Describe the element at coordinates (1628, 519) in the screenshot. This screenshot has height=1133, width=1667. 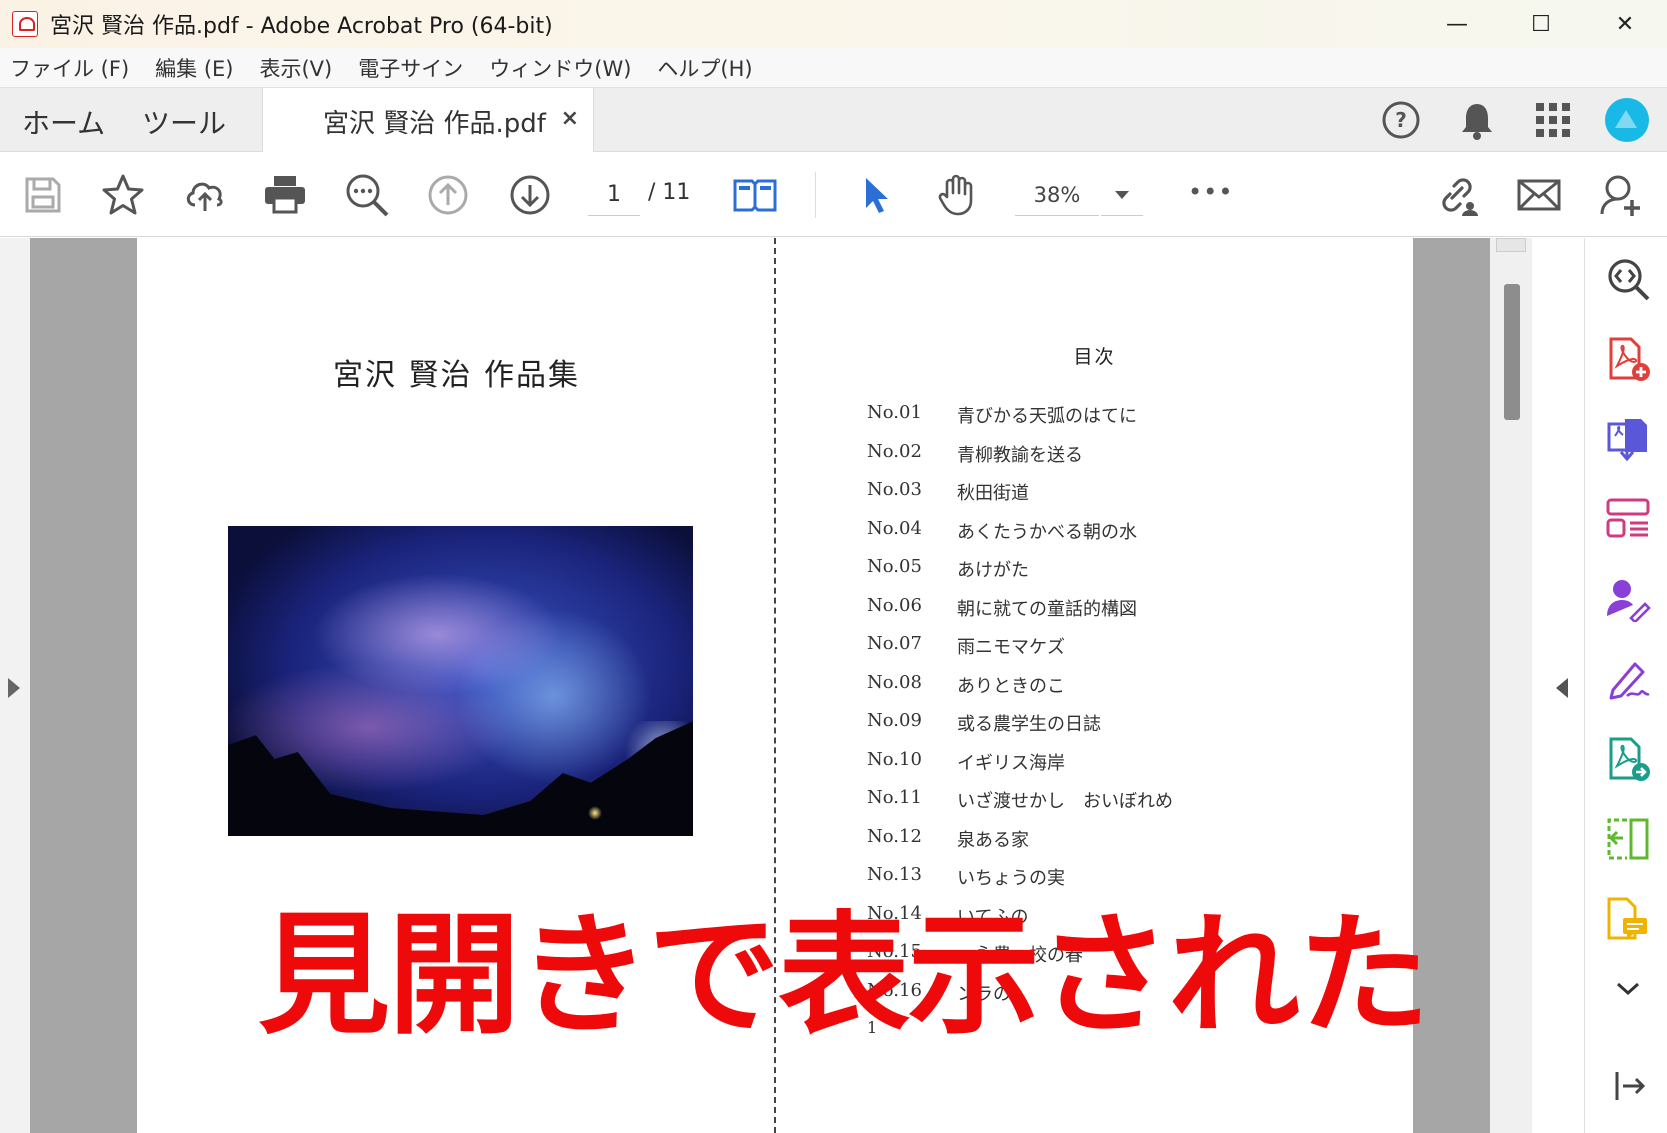
I see `organize-pages-icon` at that location.